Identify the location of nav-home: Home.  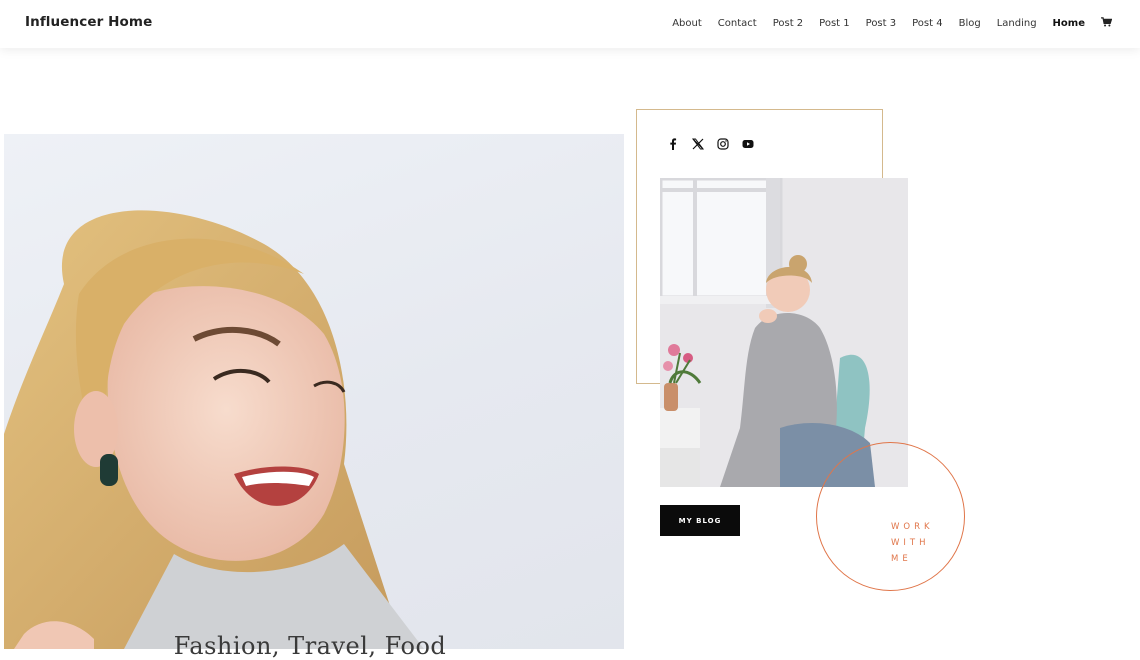
(1069, 23).